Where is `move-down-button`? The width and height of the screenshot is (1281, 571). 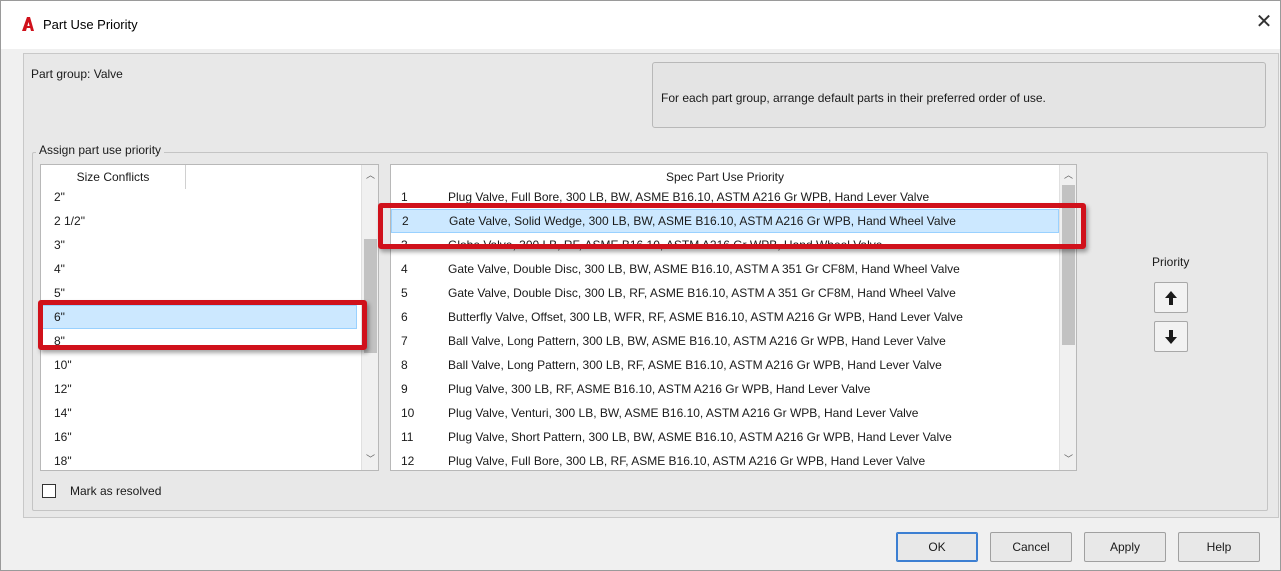
move-down-button is located at coordinates (1171, 336).